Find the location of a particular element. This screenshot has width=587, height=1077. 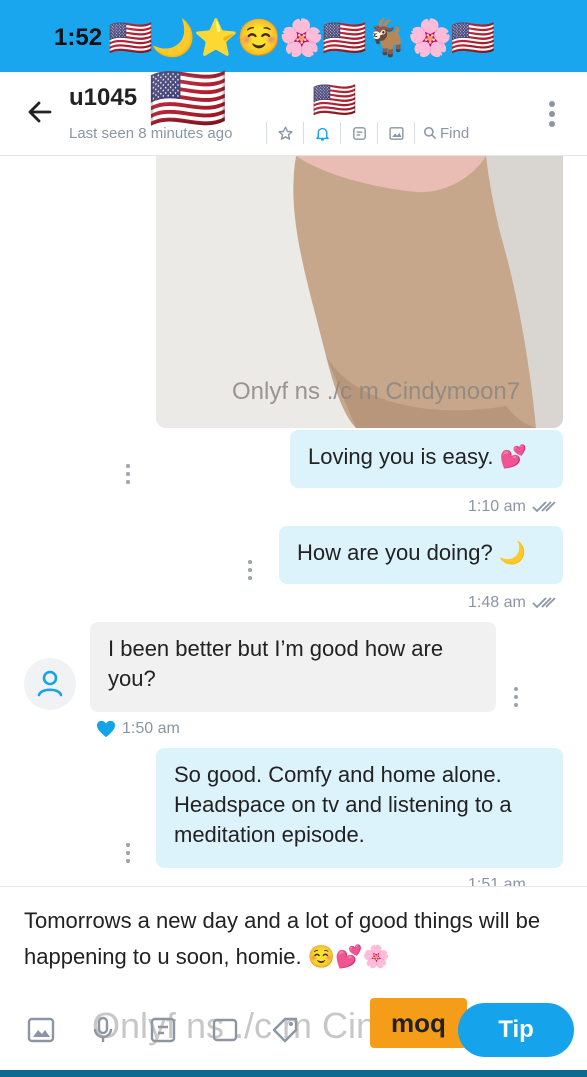

message-text: How are you doing? 🌙 is located at coordinates (412, 552).